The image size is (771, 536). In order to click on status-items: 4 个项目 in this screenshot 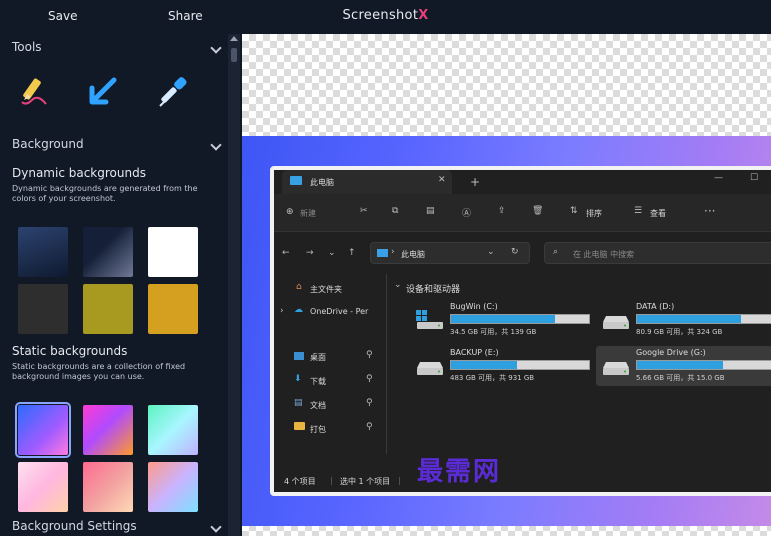, I will do `click(300, 481)`.